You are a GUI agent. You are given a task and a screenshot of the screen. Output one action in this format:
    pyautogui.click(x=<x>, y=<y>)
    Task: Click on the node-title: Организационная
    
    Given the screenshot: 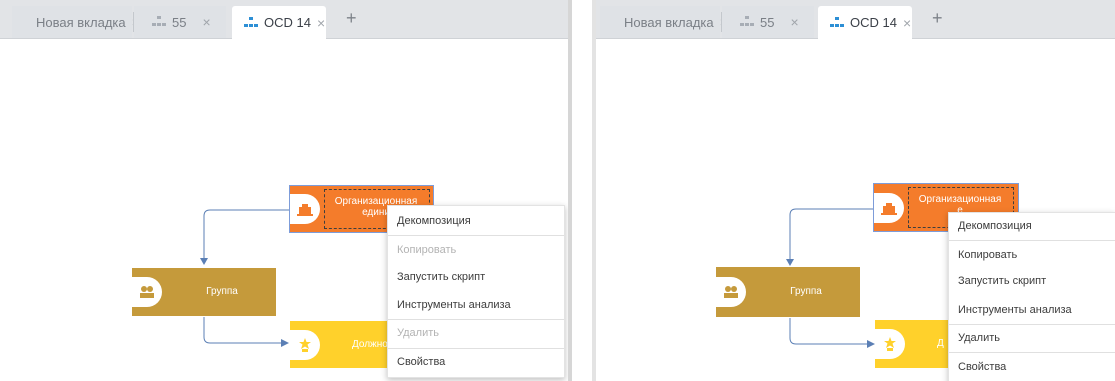 What is the action you would take?
    pyautogui.click(x=960, y=199)
    